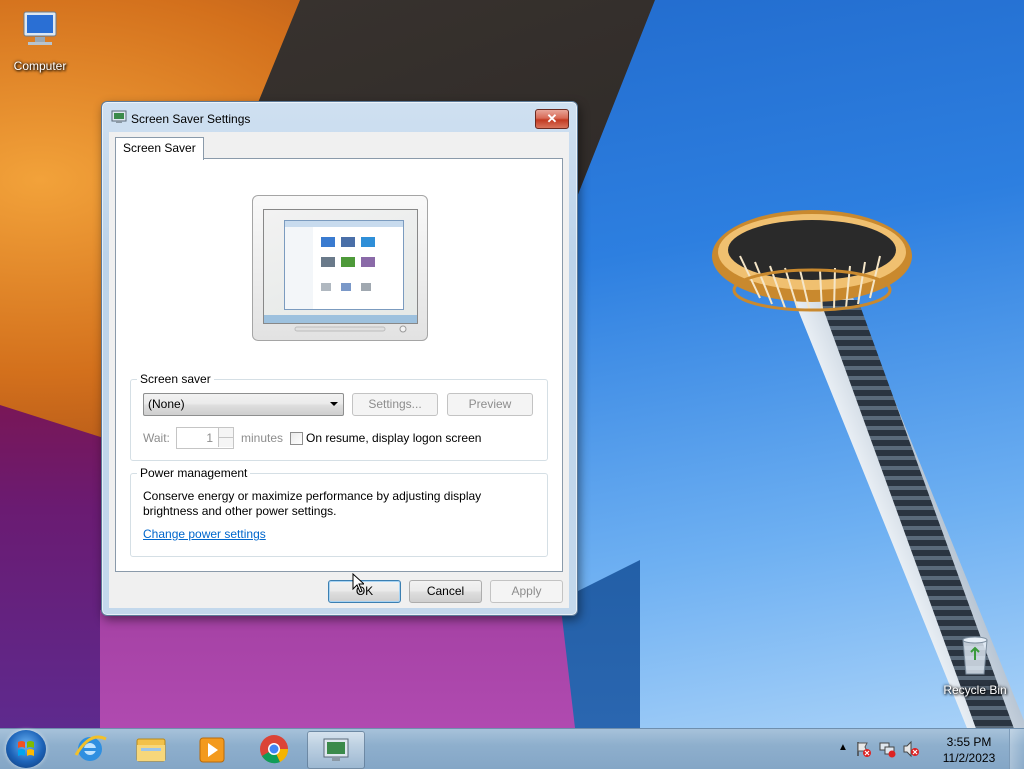 This screenshot has width=1024, height=771. I want to click on file-explorer-icon, so click(151, 750).